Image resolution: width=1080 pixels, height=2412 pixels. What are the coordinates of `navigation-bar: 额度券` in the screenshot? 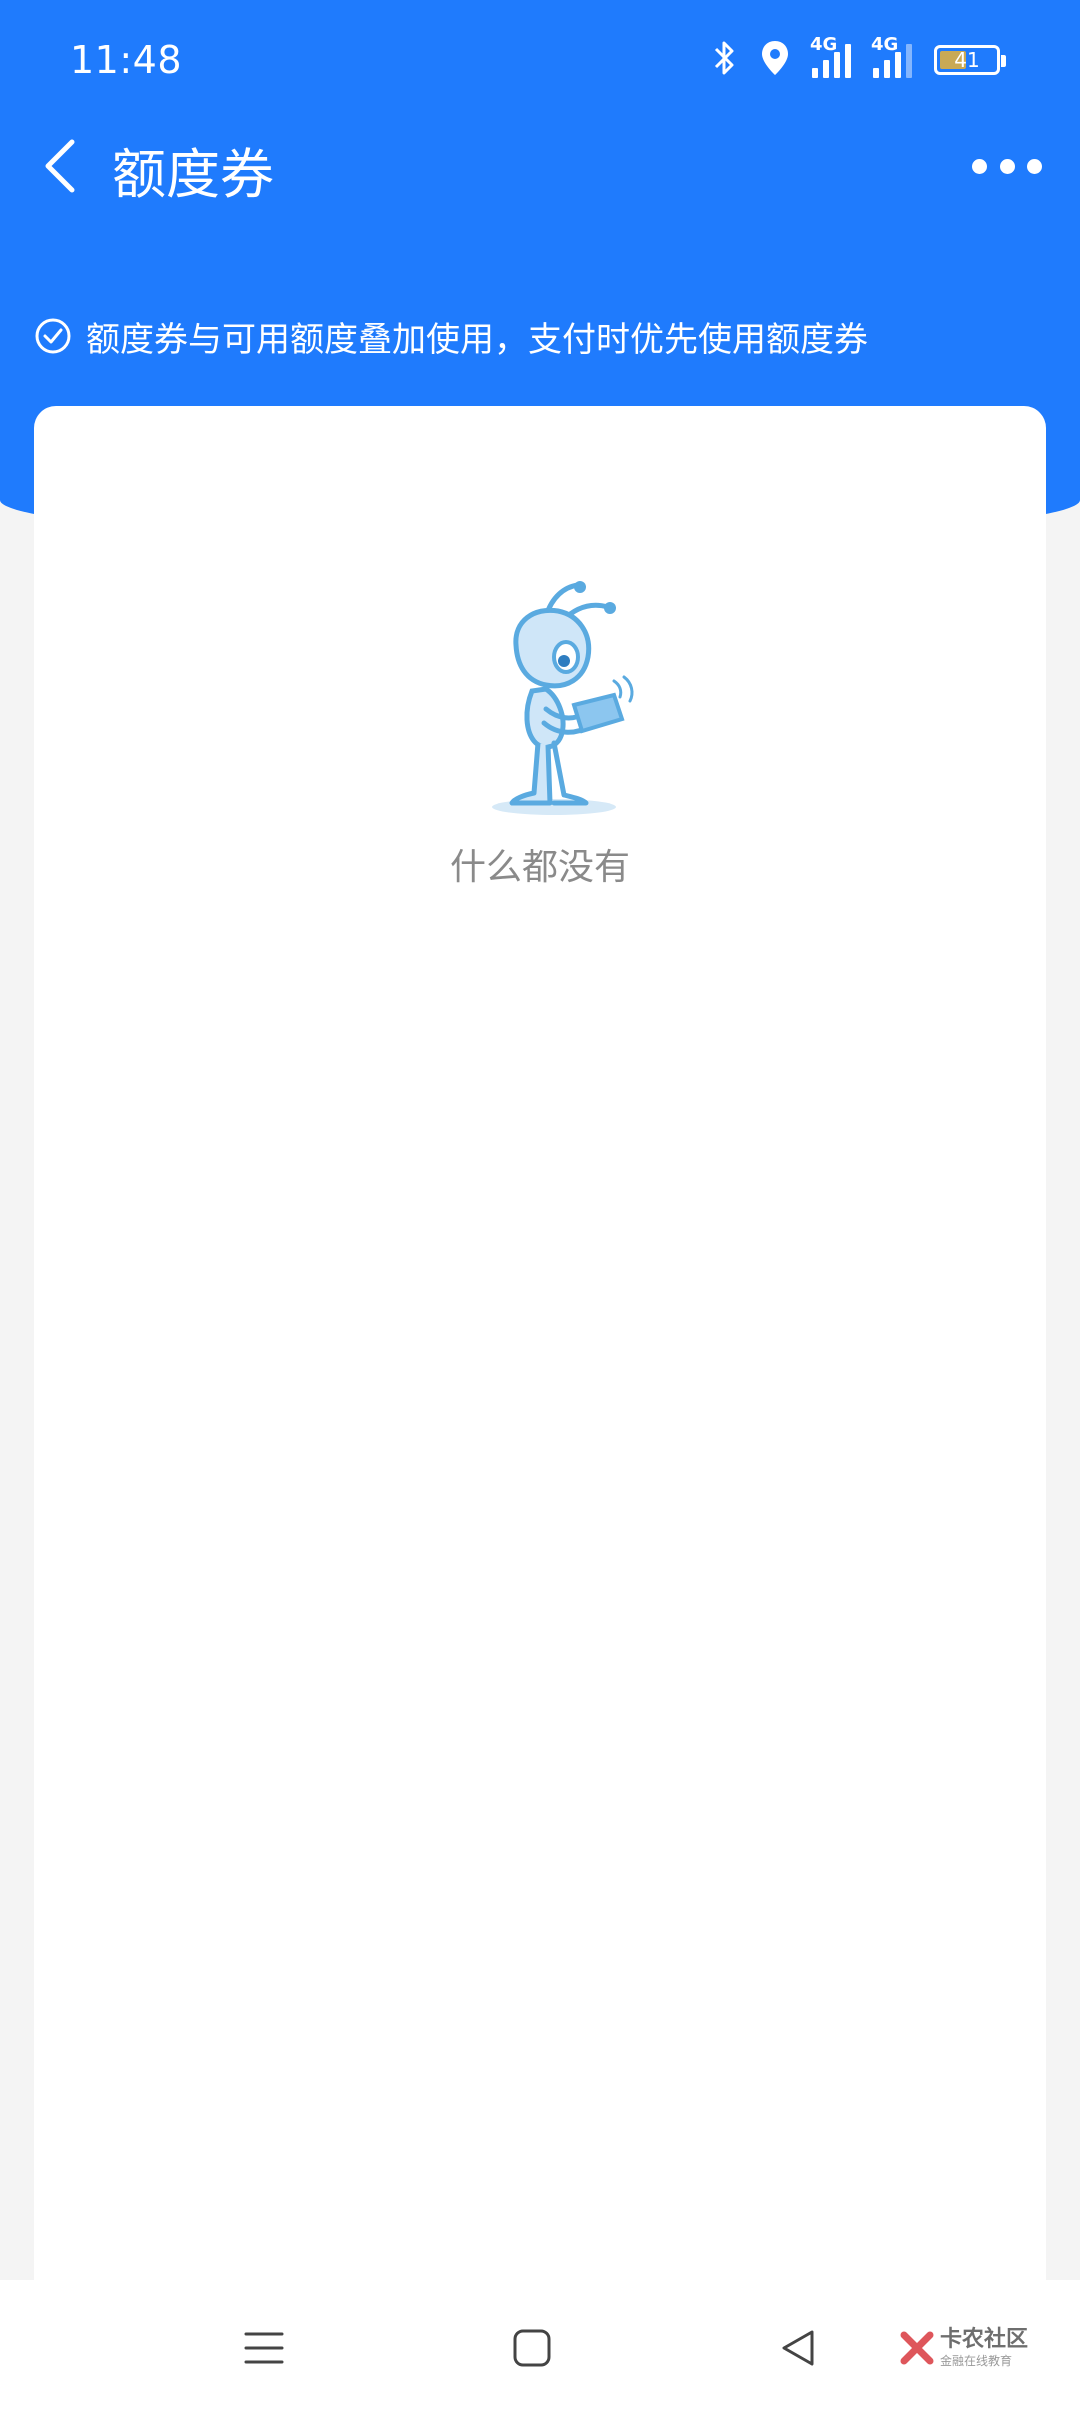 It's located at (540, 166).